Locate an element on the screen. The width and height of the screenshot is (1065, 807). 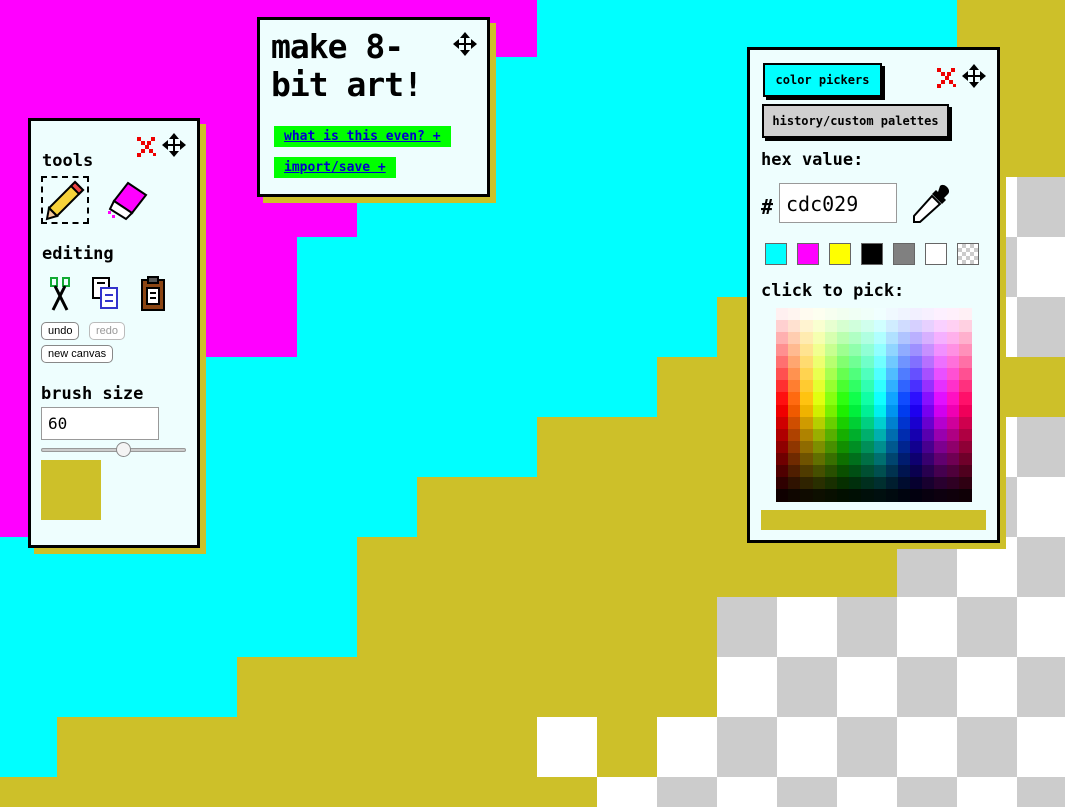
what-is-this-link: what is this even? + is located at coordinates (362, 136).